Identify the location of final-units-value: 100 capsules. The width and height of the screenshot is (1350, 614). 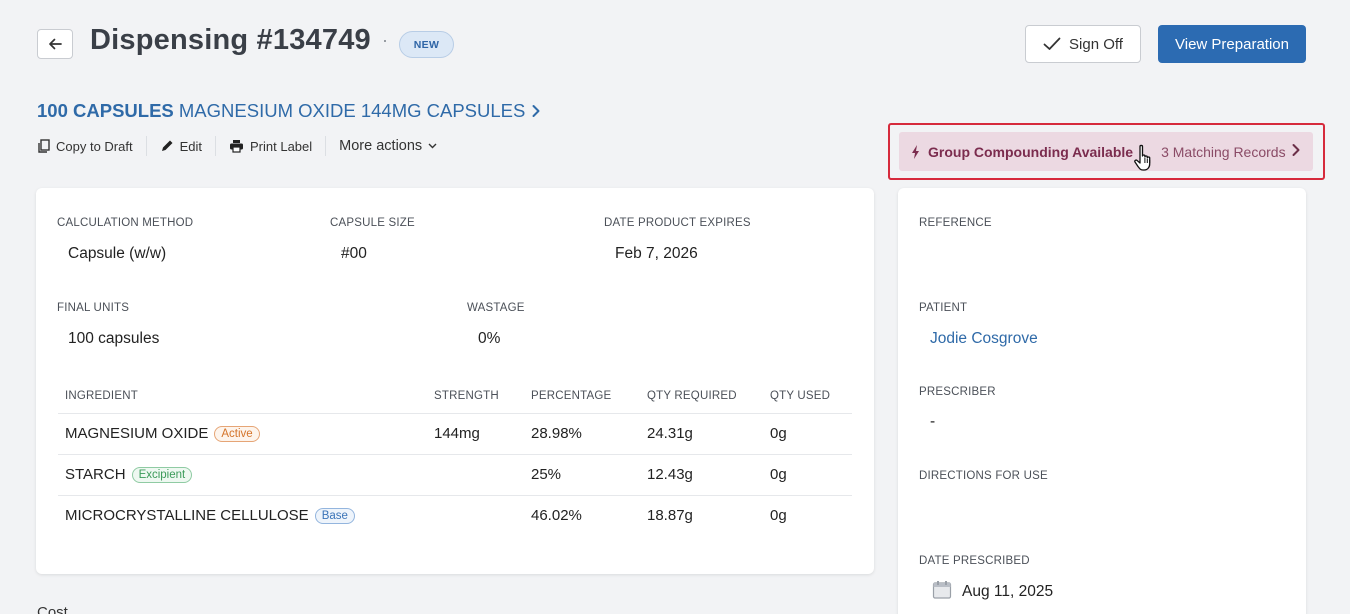
(114, 338).